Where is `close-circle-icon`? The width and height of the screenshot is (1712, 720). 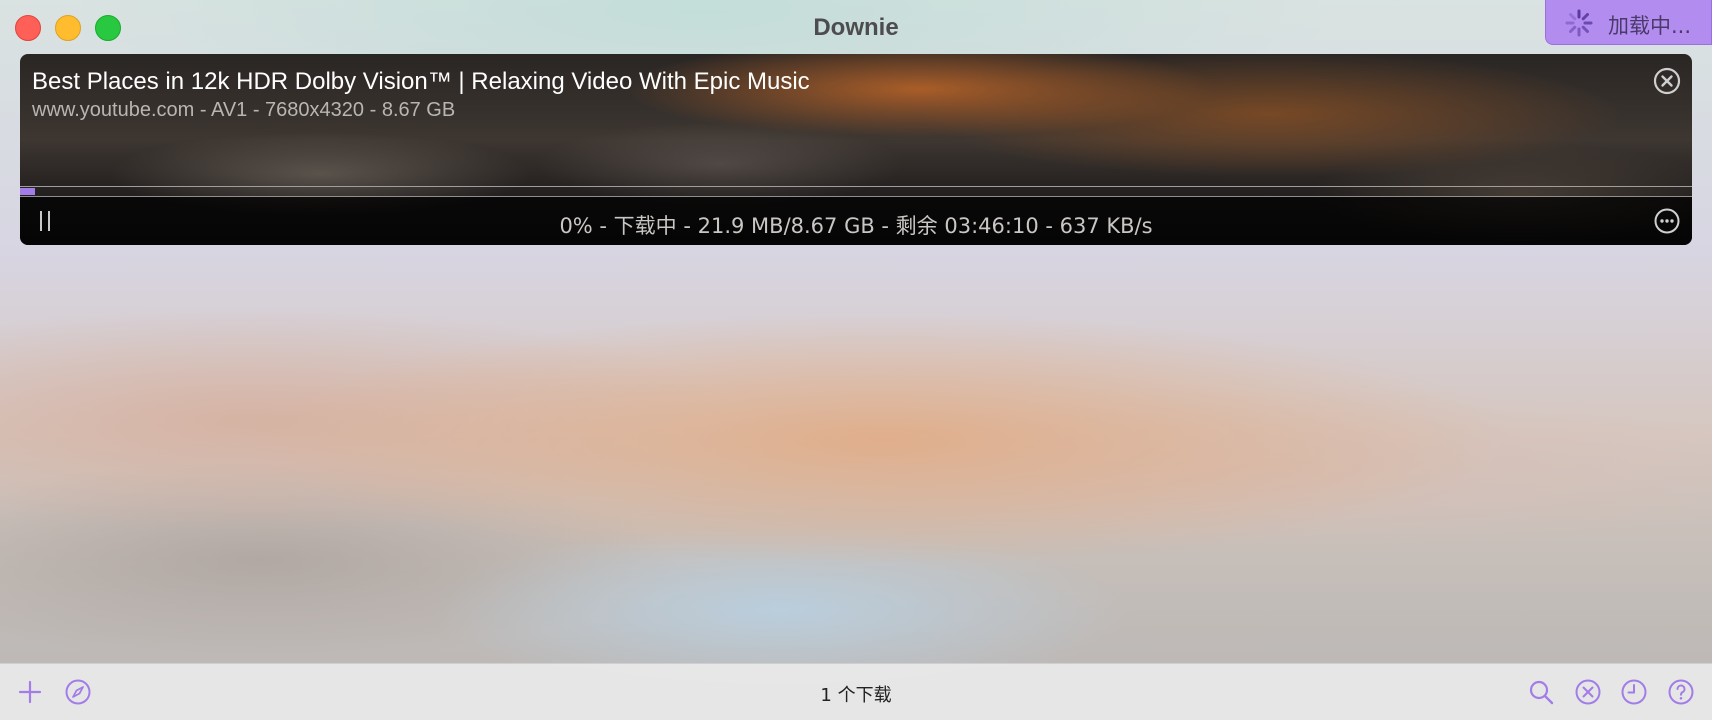
close-circle-icon is located at coordinates (1667, 81).